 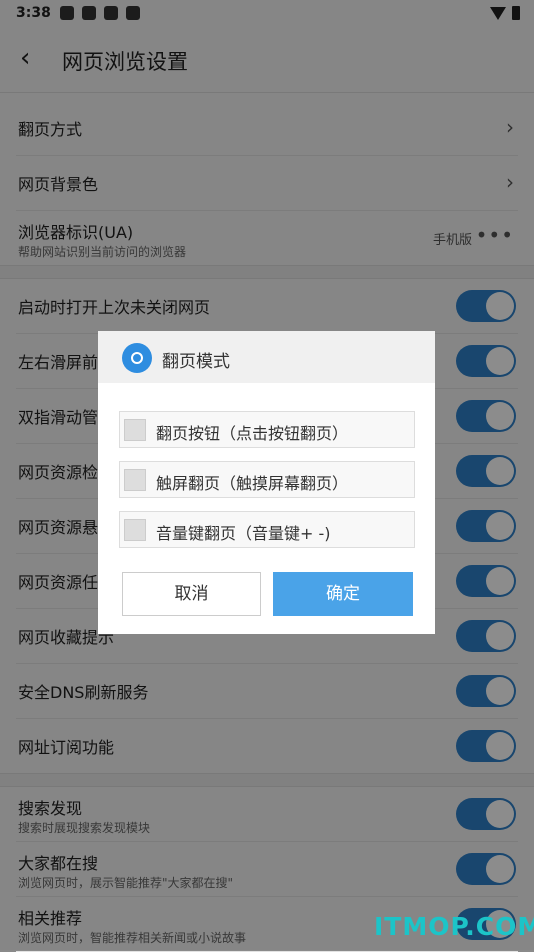 I want to click on gear-icon, so click(x=137, y=358).